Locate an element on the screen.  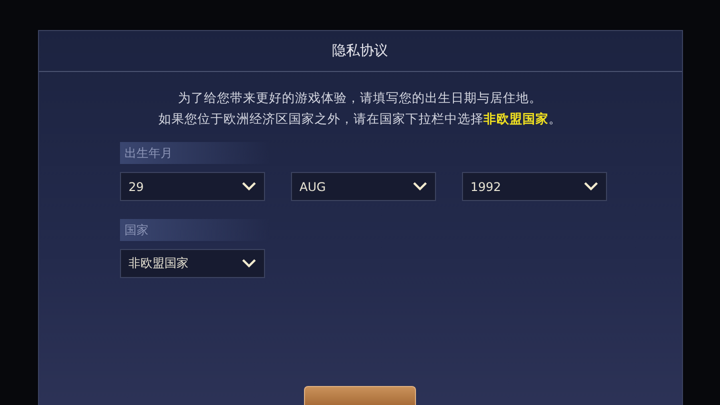
next-button is located at coordinates (360, 395).